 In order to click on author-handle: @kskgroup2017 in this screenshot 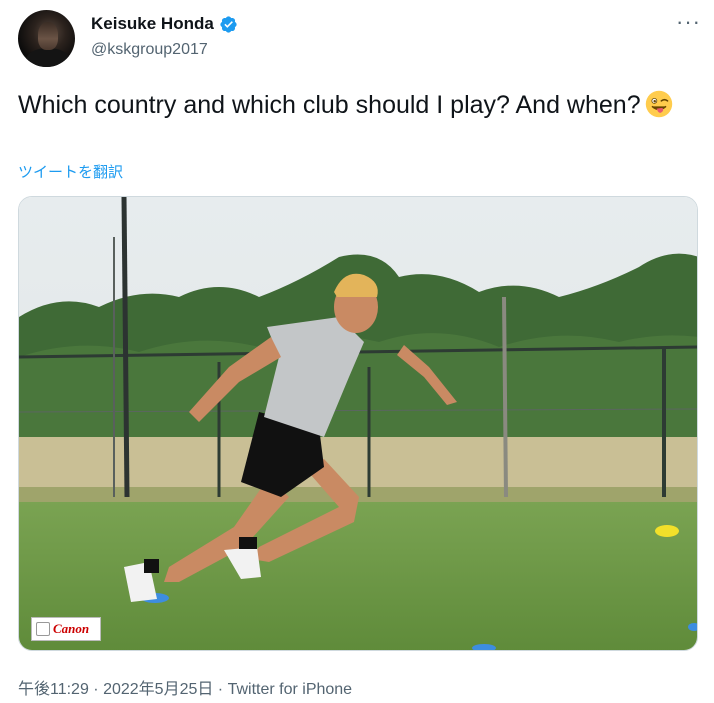, I will do `click(149, 50)`.